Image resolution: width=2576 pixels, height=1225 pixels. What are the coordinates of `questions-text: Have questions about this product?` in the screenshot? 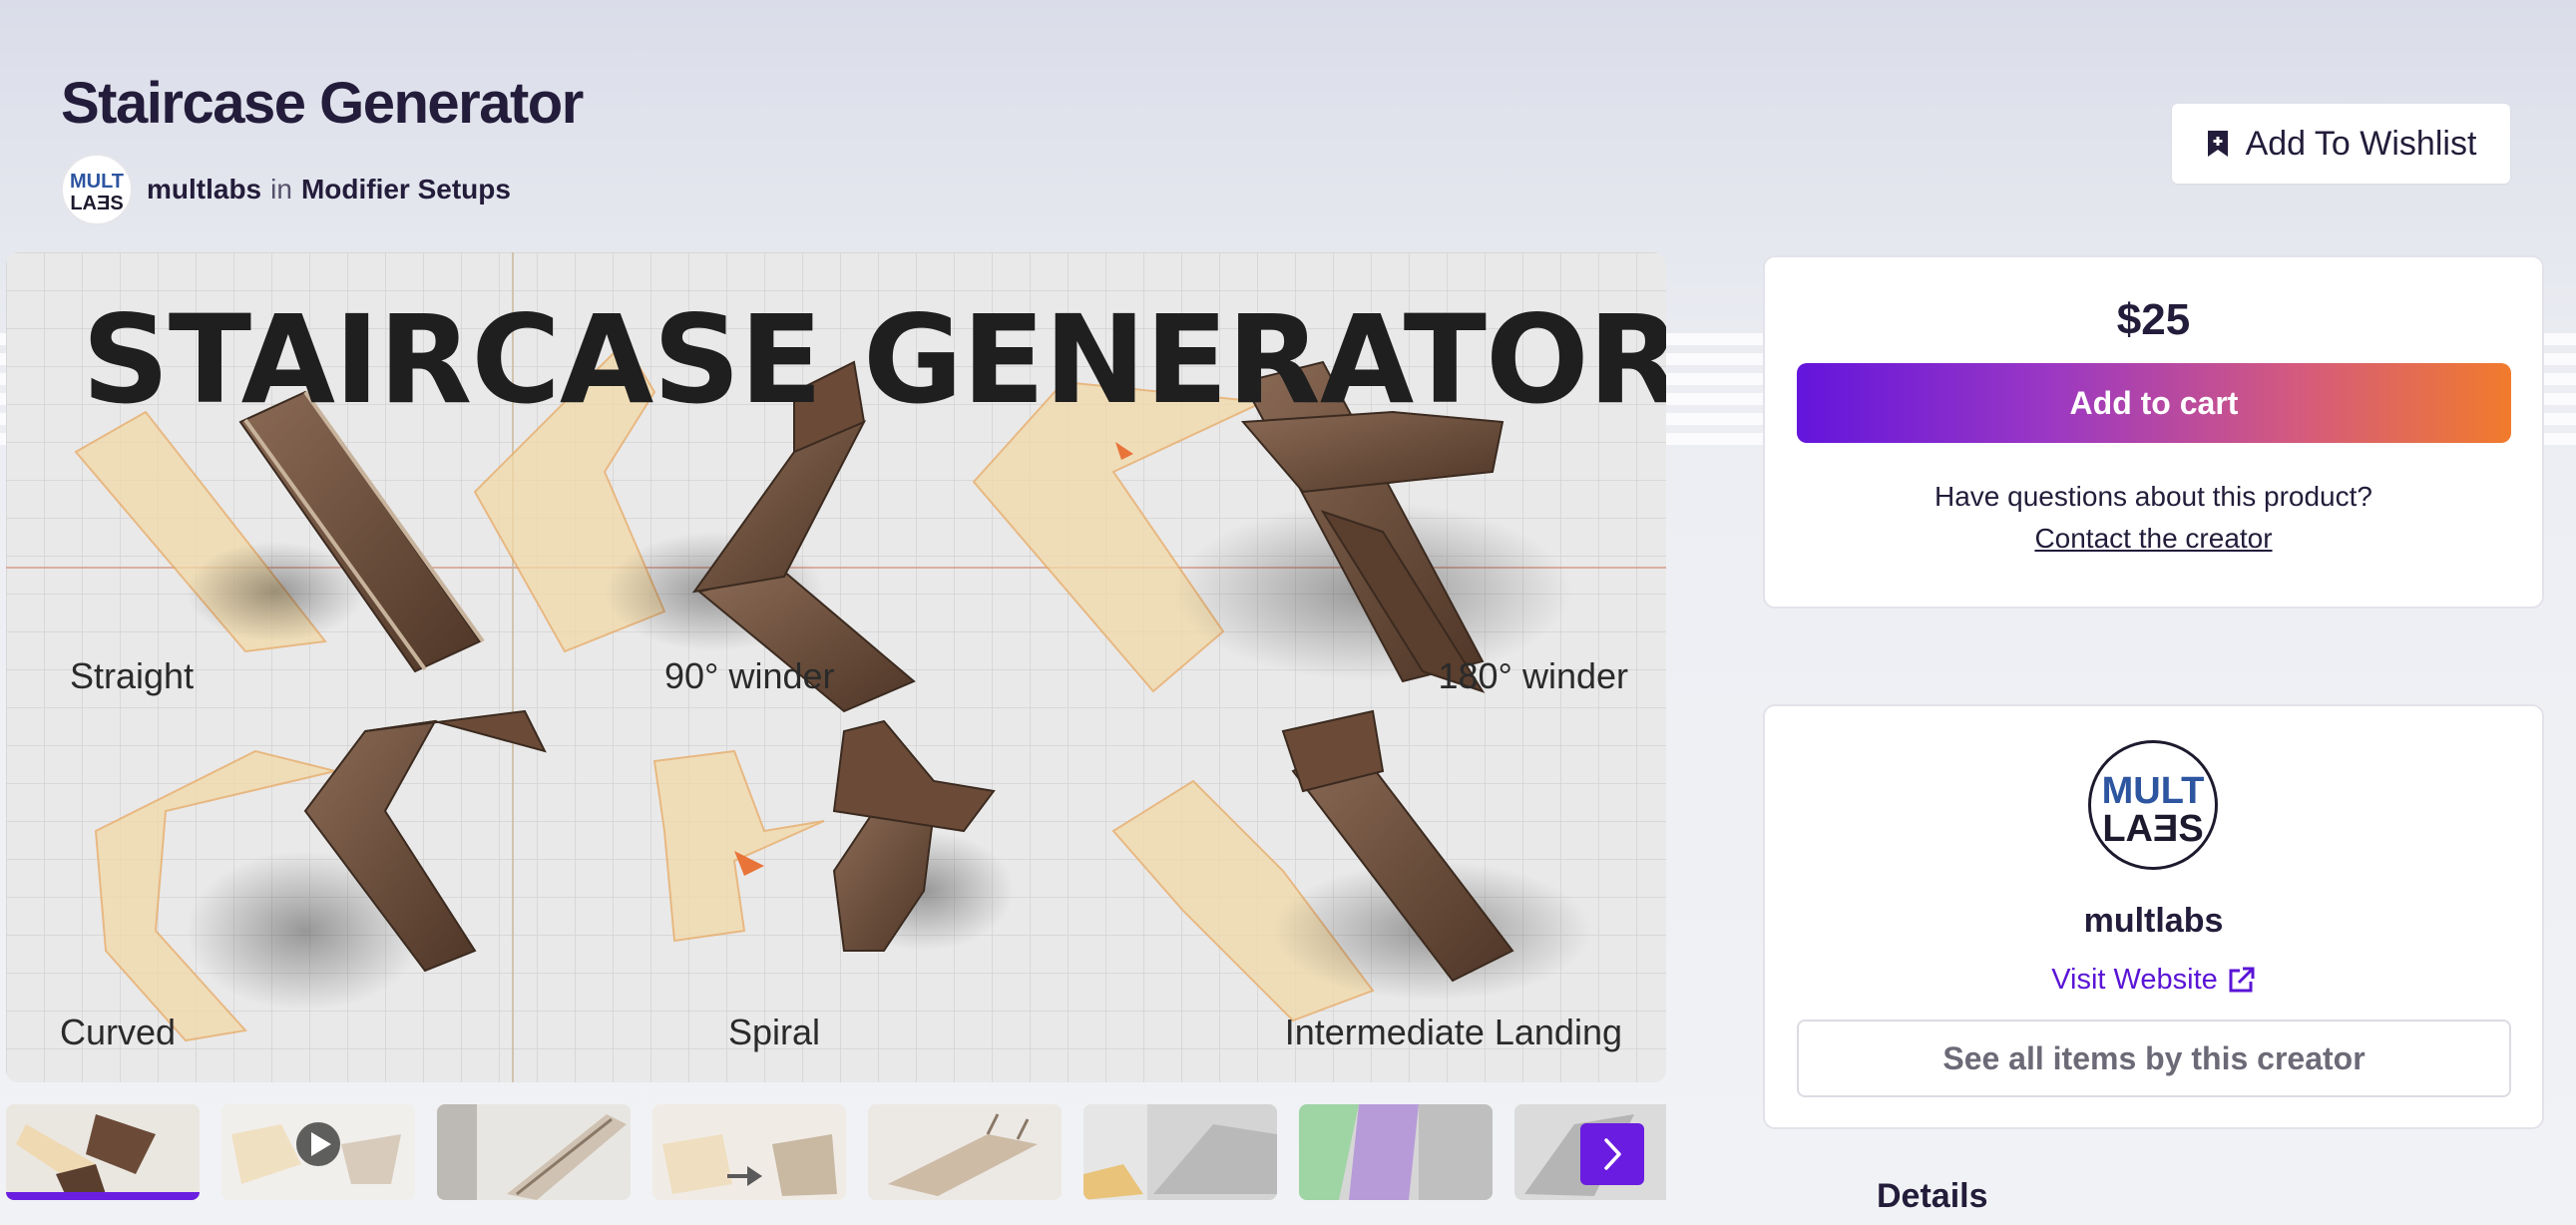 It's located at (2153, 496).